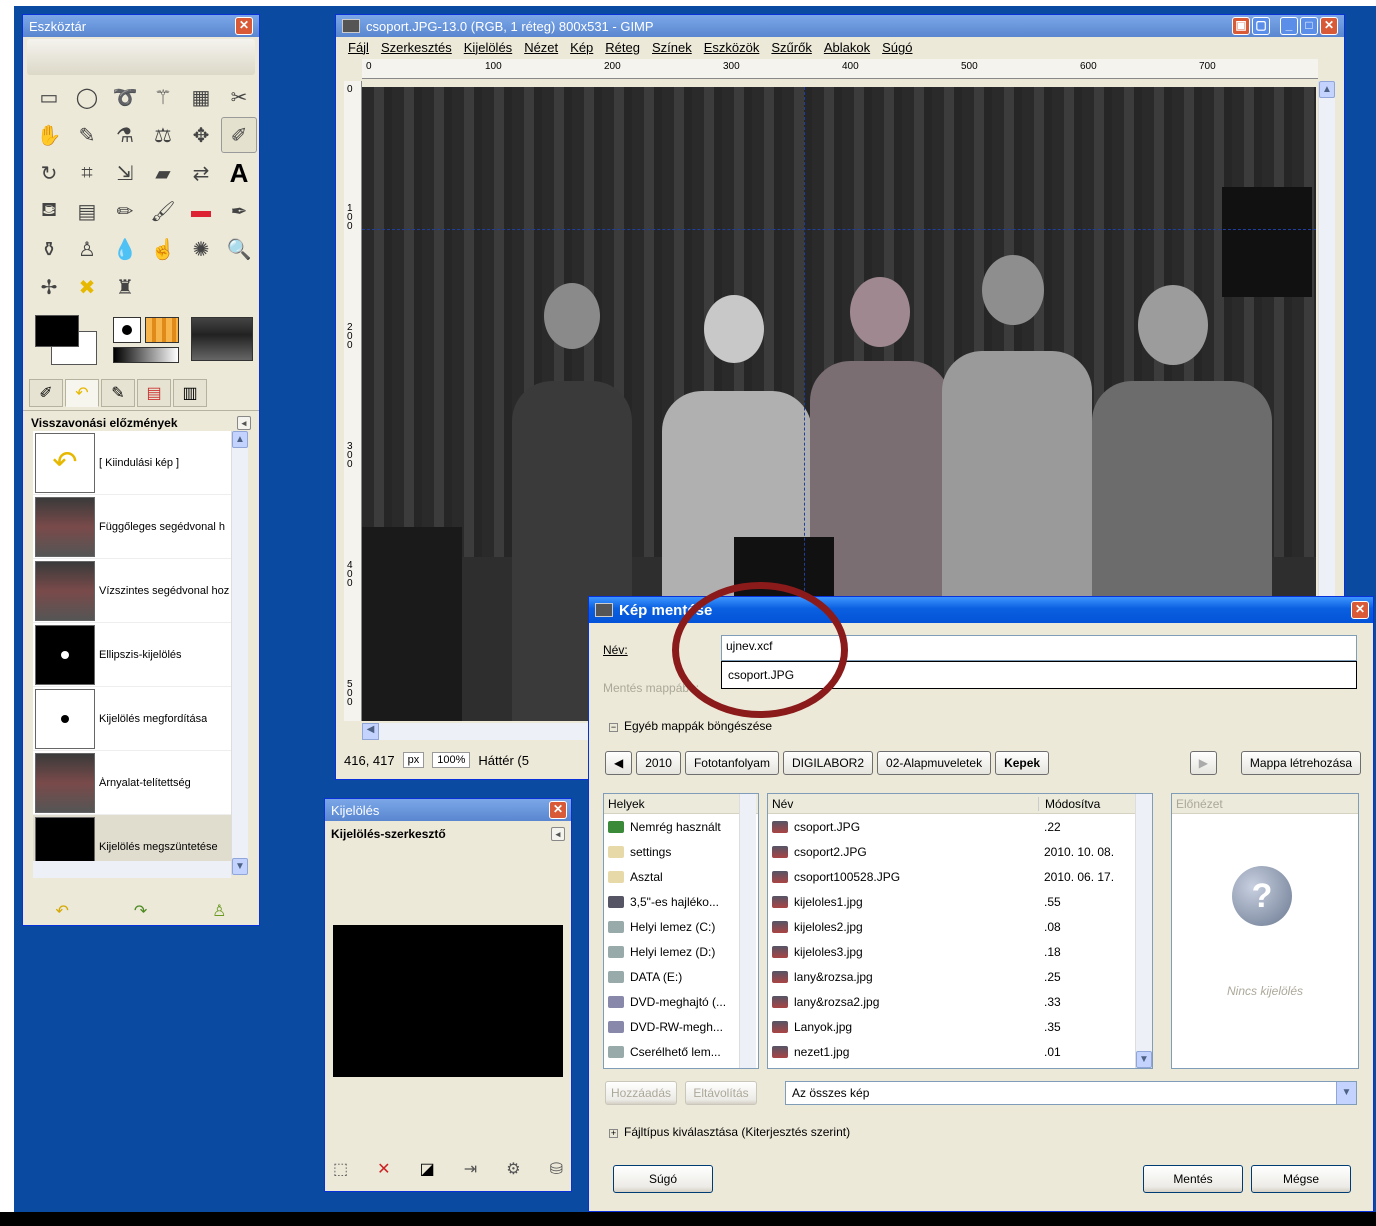 The height and width of the screenshot is (1226, 1376). I want to click on bucket-fill-tool-icon: ⛾, so click(49, 211).